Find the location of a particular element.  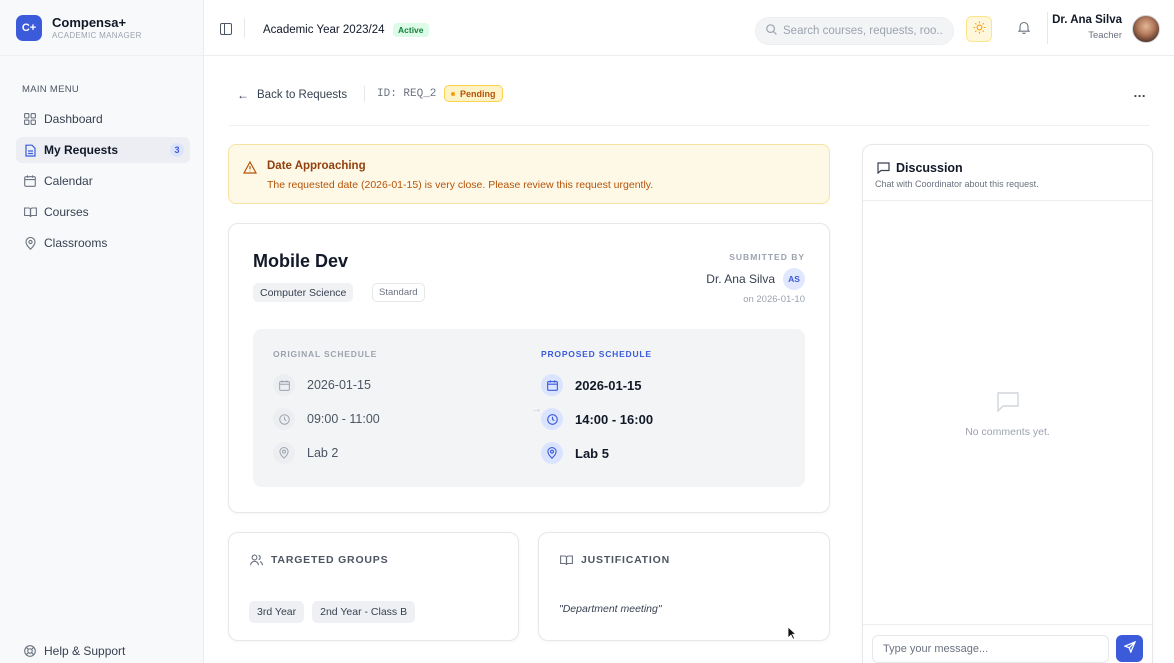

sidebar-nav: Dashboard My Requests 3 Calendar Courses is located at coordinates (103, 183).